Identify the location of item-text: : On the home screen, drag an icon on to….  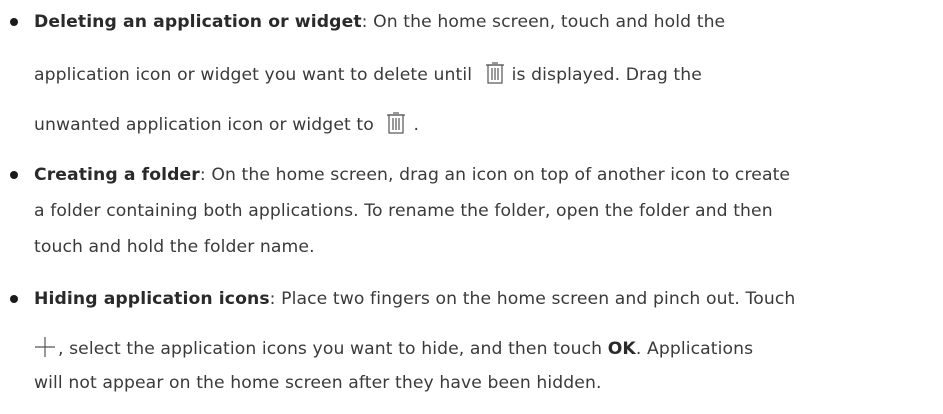
(495, 175).